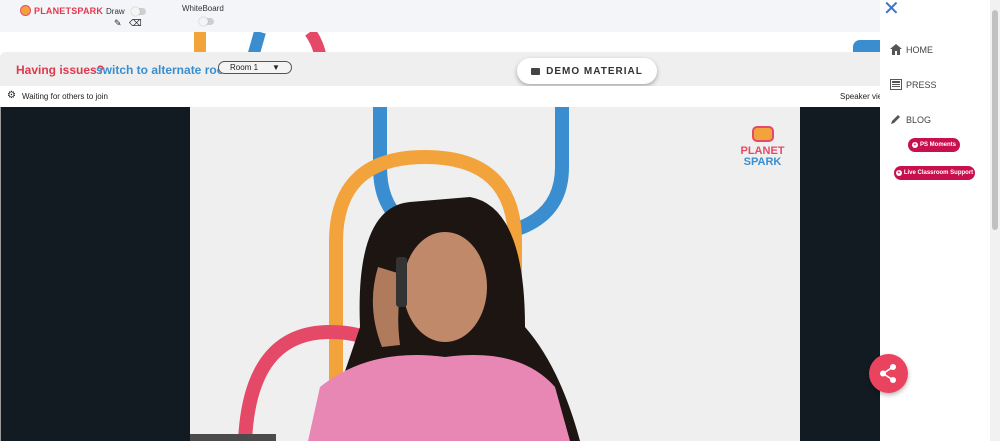 The image size is (1000, 441). I want to click on issue-prefix: Having issues?, so click(60, 70).